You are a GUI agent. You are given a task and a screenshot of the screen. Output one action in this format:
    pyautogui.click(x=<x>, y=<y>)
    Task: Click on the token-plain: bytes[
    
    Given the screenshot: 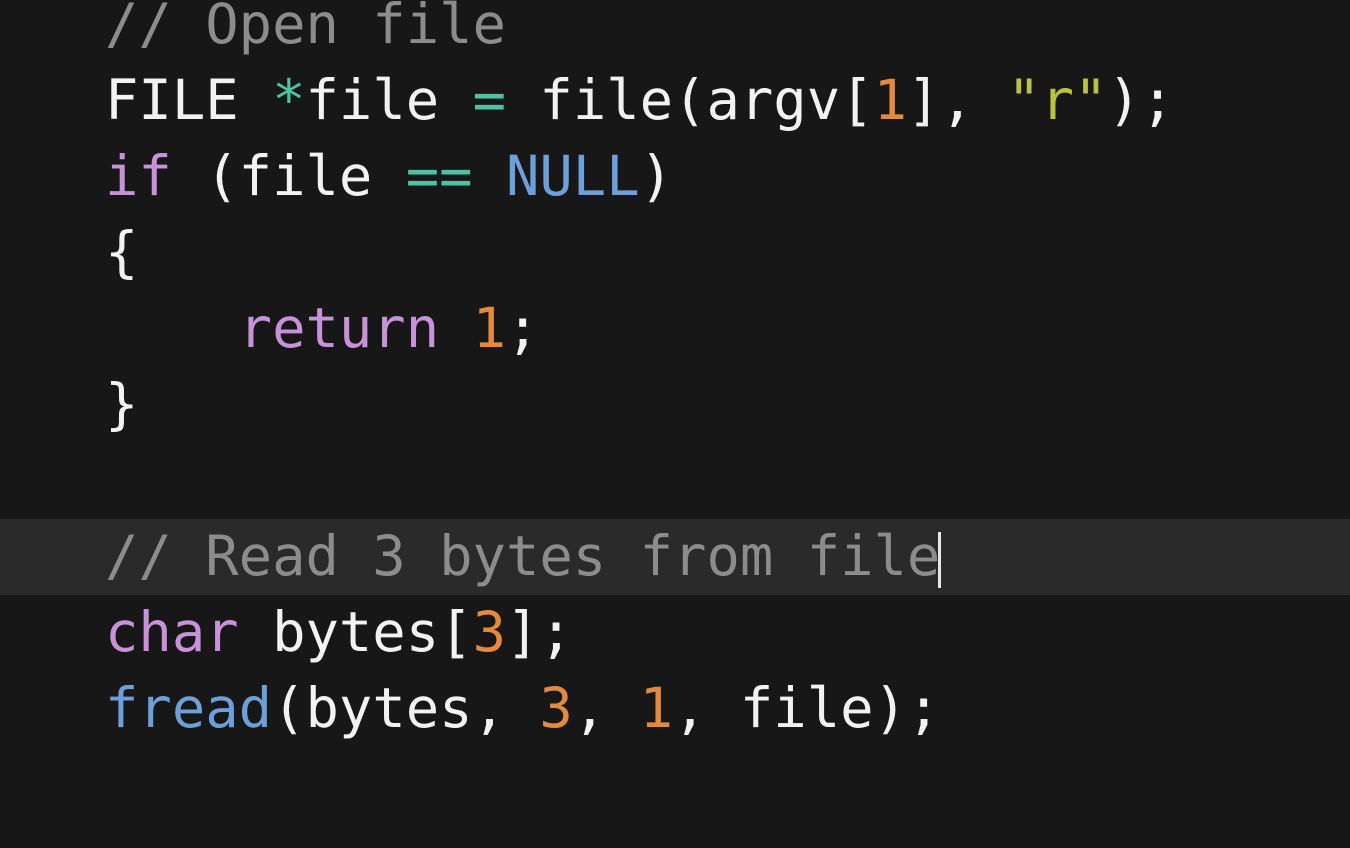 What is the action you would take?
    pyautogui.click(x=355, y=632)
    